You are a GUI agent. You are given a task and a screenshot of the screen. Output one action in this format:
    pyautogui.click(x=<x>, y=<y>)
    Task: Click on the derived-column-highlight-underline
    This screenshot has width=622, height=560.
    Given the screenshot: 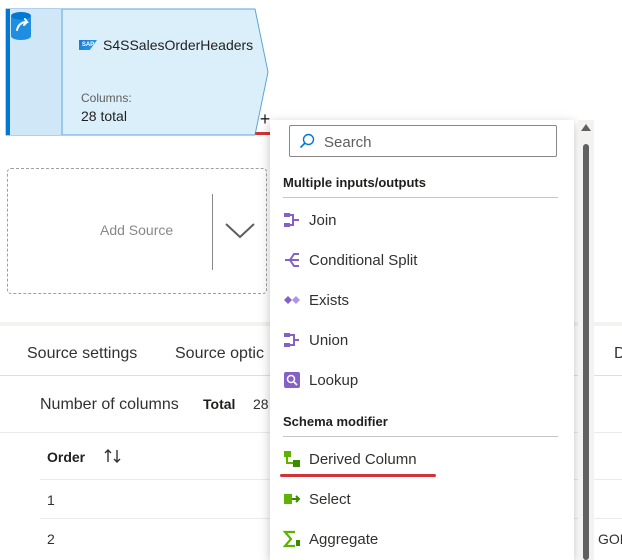 What is the action you would take?
    pyautogui.click(x=358, y=475)
    